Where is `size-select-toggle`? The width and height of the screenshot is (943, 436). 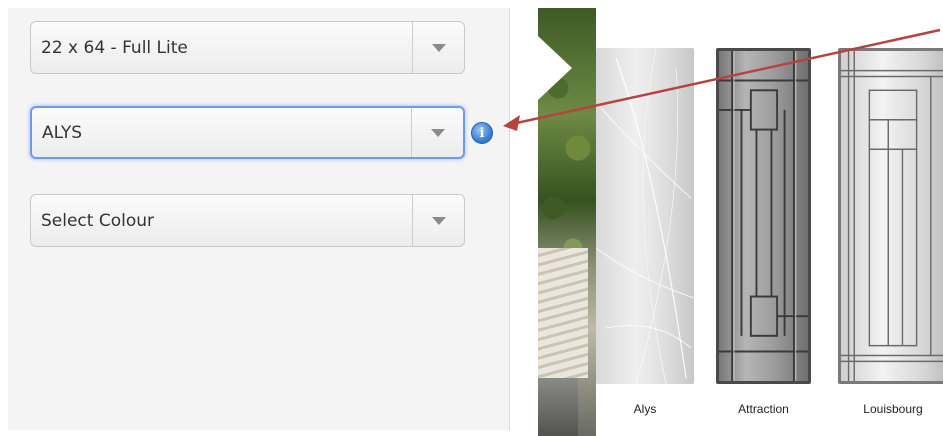
size-select-toggle is located at coordinates (438, 47).